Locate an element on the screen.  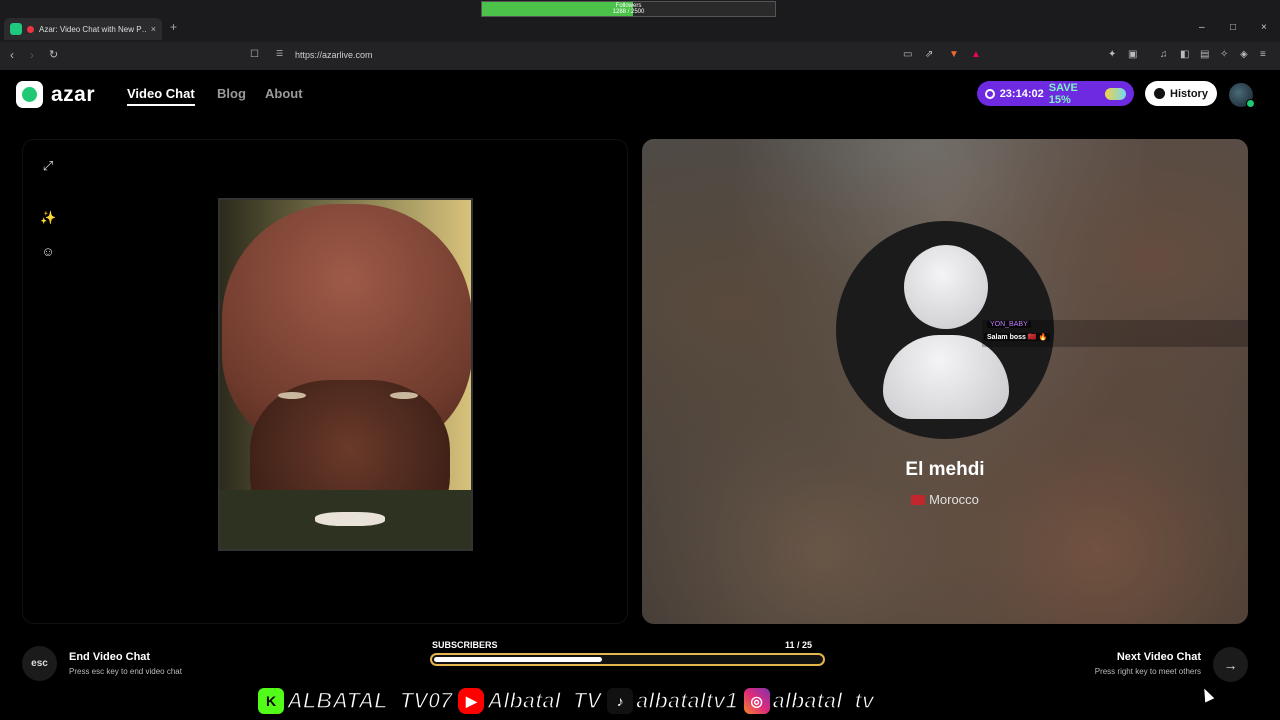
end-chat-hint: Press esc key to end video chat is located at coordinates (125, 671).